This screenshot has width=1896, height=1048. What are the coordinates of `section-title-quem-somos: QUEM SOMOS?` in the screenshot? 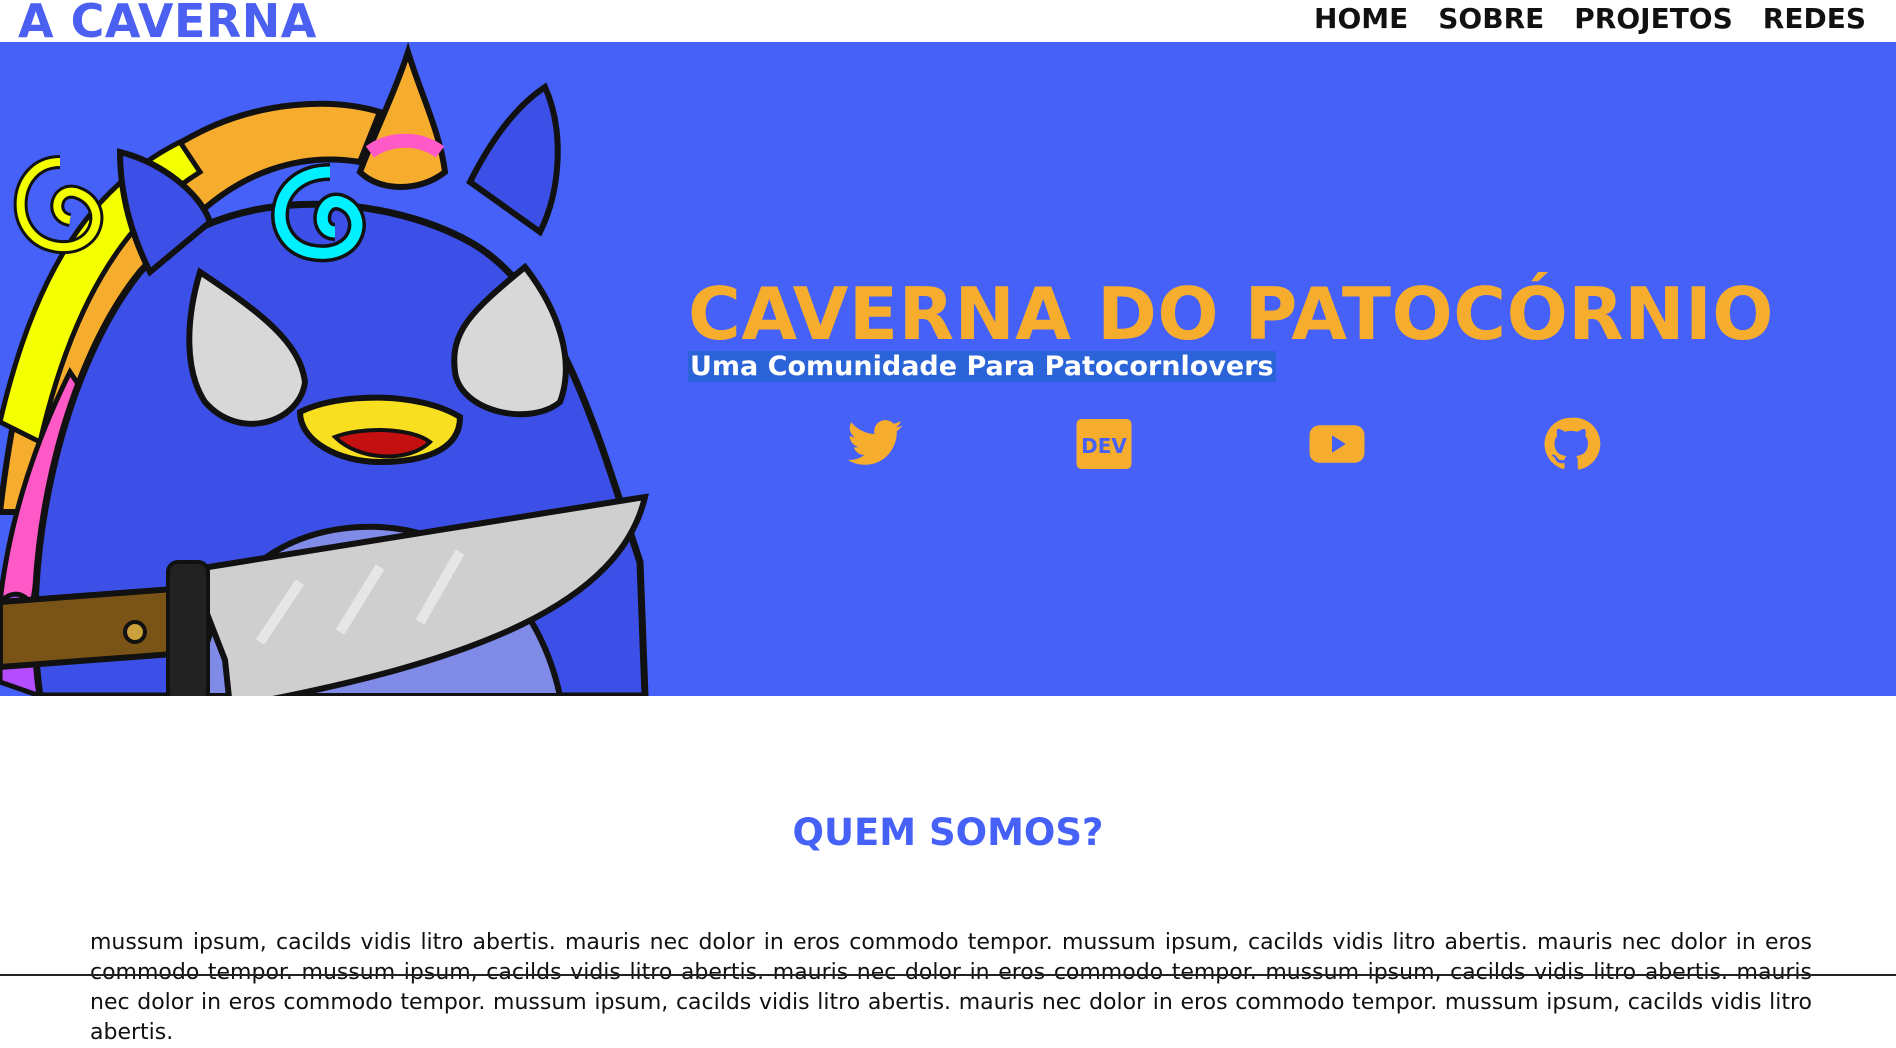 It's located at (948, 832).